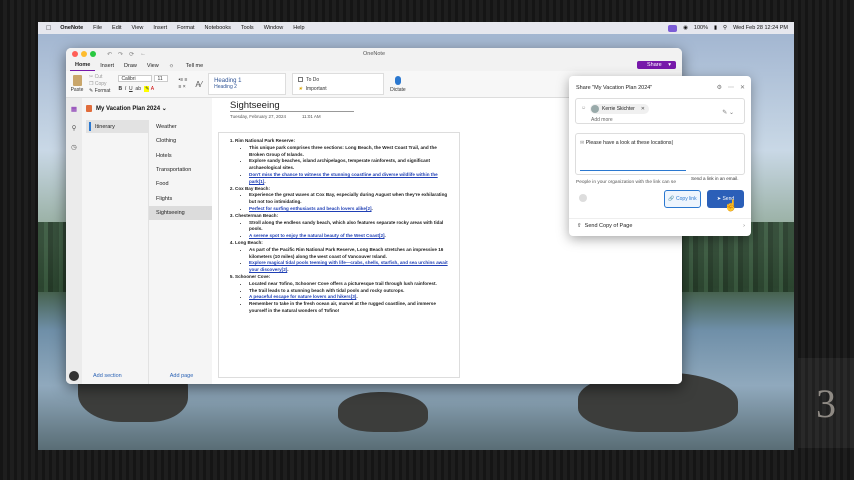 Image resolution: width=854 pixels, height=480 pixels. What do you see at coordinates (152, 89) in the screenshot?
I see `font-color-button: A` at bounding box center [152, 89].